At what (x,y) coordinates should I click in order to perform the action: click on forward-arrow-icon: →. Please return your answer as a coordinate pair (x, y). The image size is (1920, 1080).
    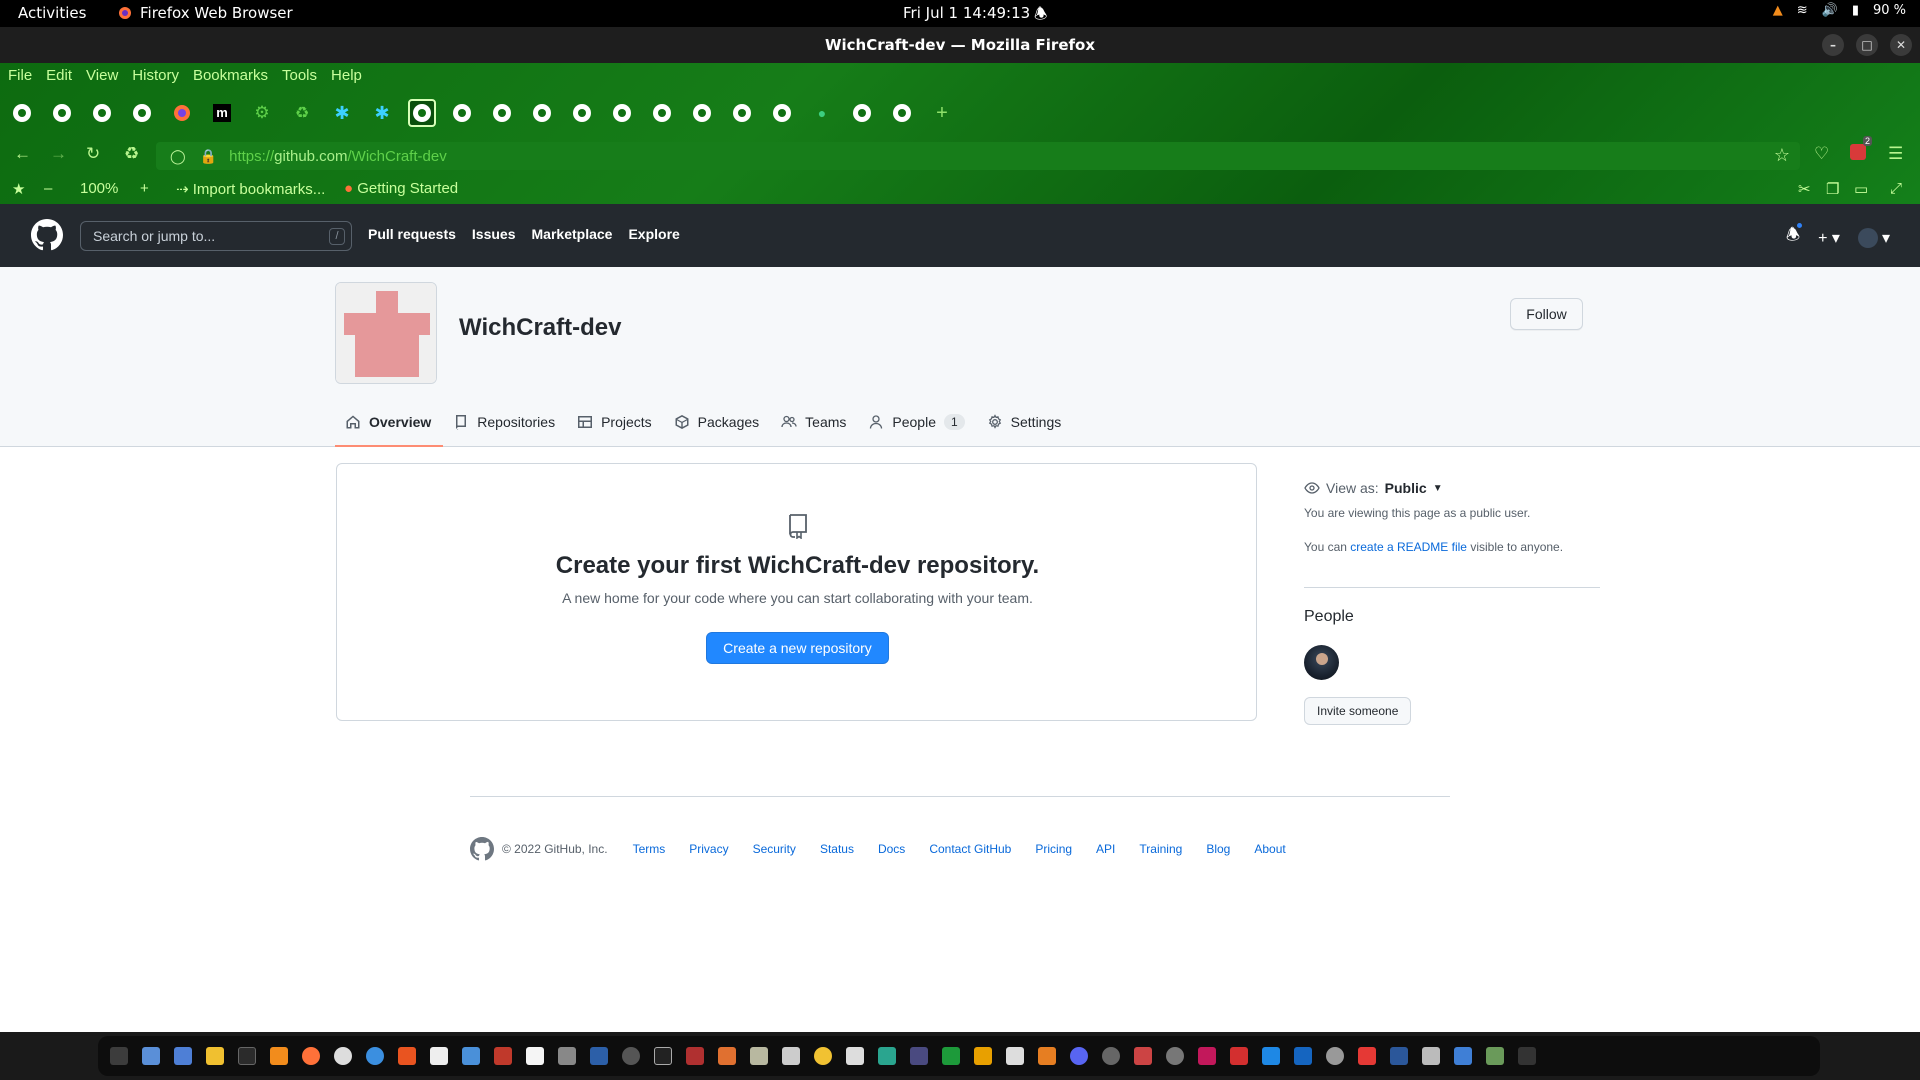
    Looking at the image, I should click on (58, 154).